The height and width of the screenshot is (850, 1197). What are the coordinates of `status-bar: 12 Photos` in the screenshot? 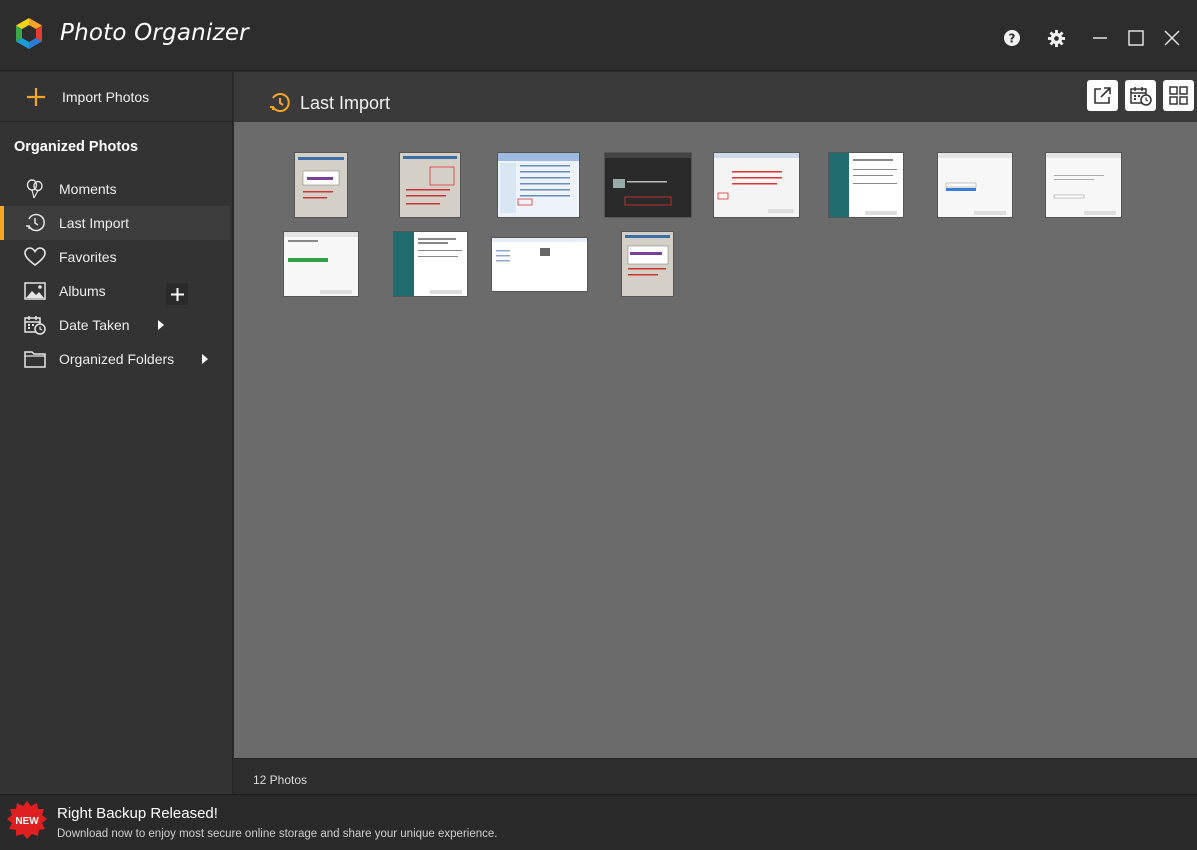 It's located at (715, 776).